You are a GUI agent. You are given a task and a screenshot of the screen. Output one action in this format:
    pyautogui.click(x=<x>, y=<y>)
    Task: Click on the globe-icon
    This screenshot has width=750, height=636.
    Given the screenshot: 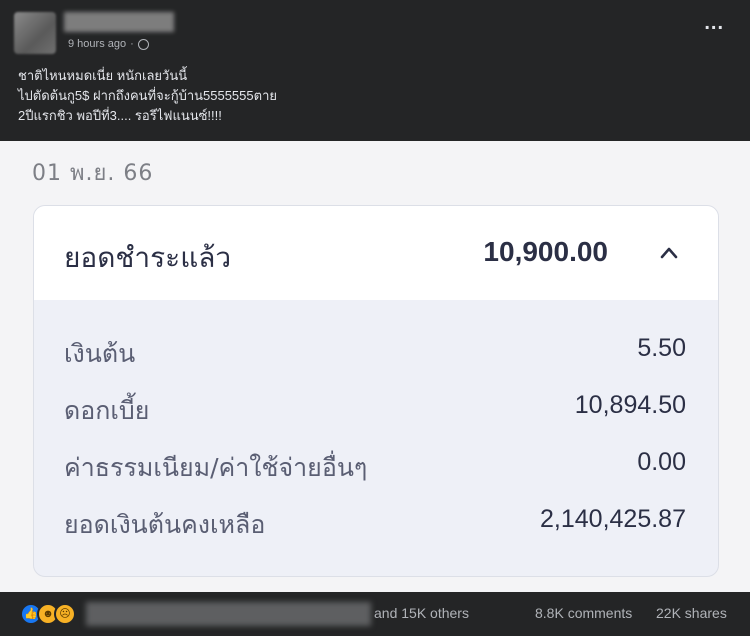 What is the action you would take?
    pyautogui.click(x=143, y=44)
    